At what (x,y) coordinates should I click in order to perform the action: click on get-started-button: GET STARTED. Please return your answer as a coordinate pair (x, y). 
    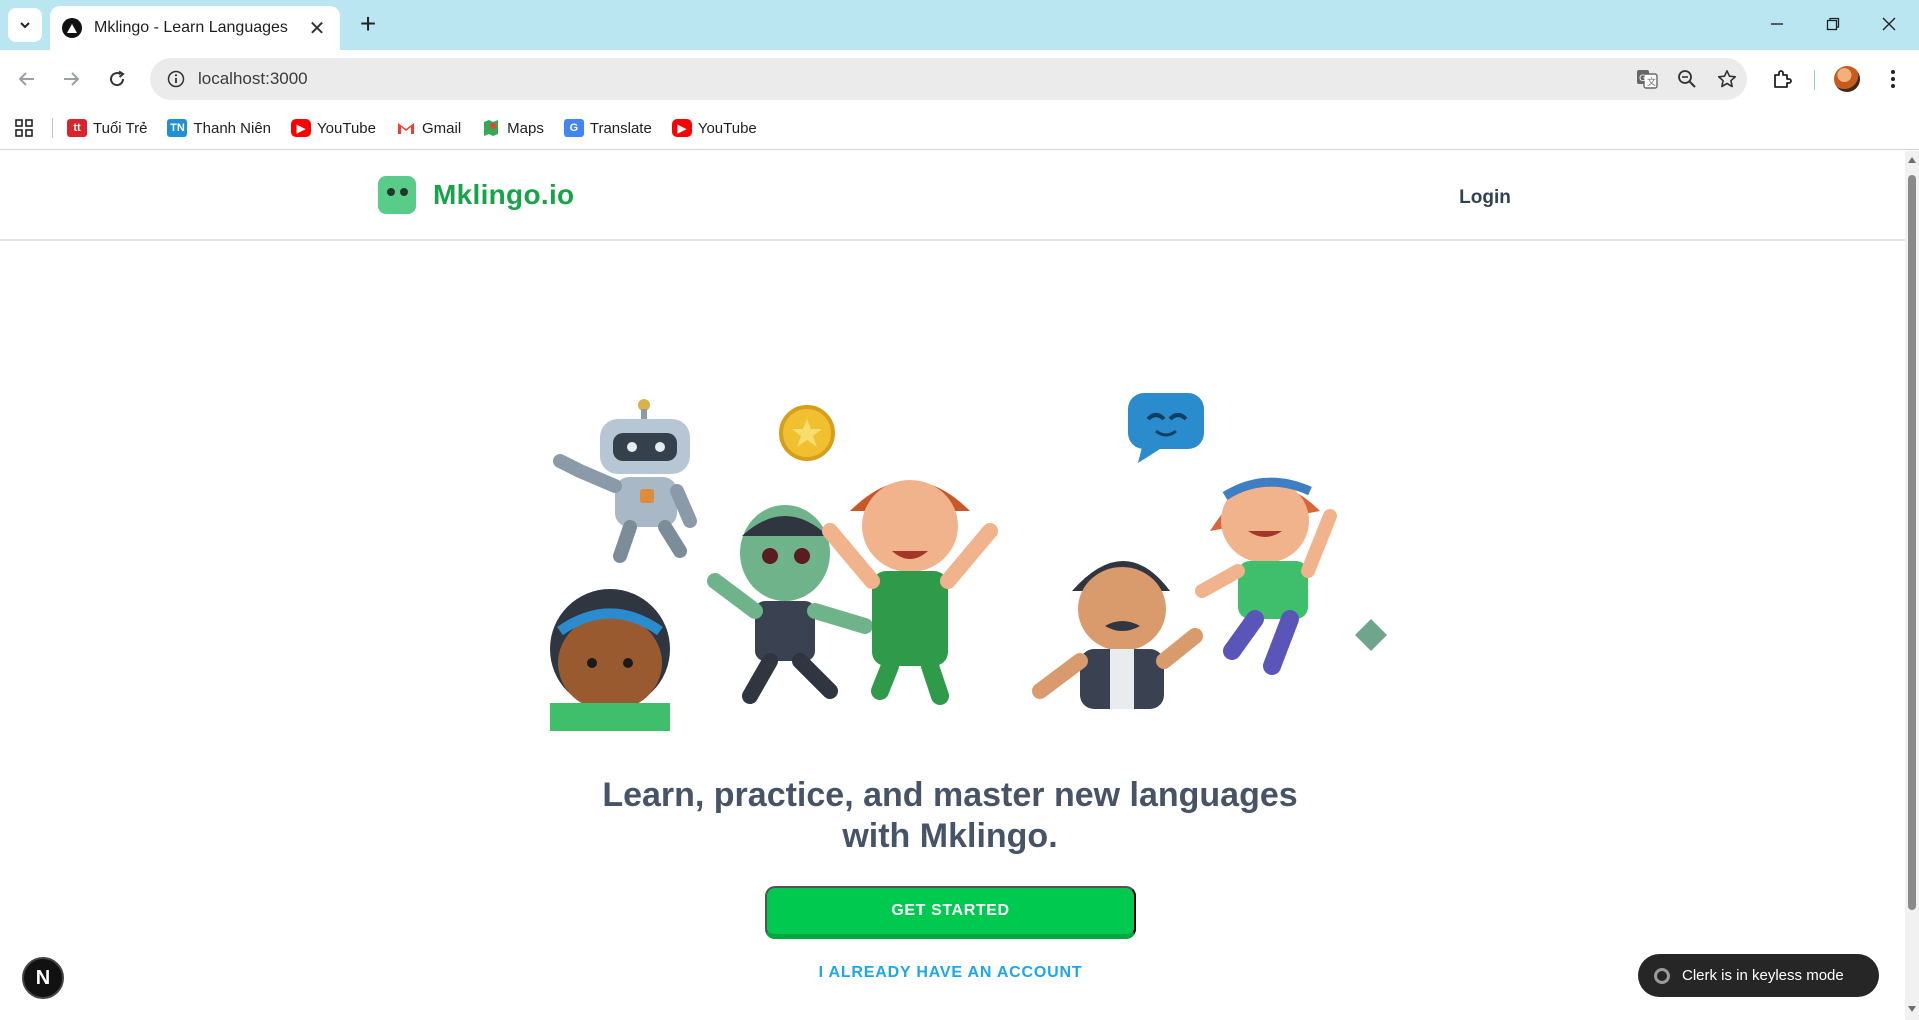
    Looking at the image, I should click on (950, 912).